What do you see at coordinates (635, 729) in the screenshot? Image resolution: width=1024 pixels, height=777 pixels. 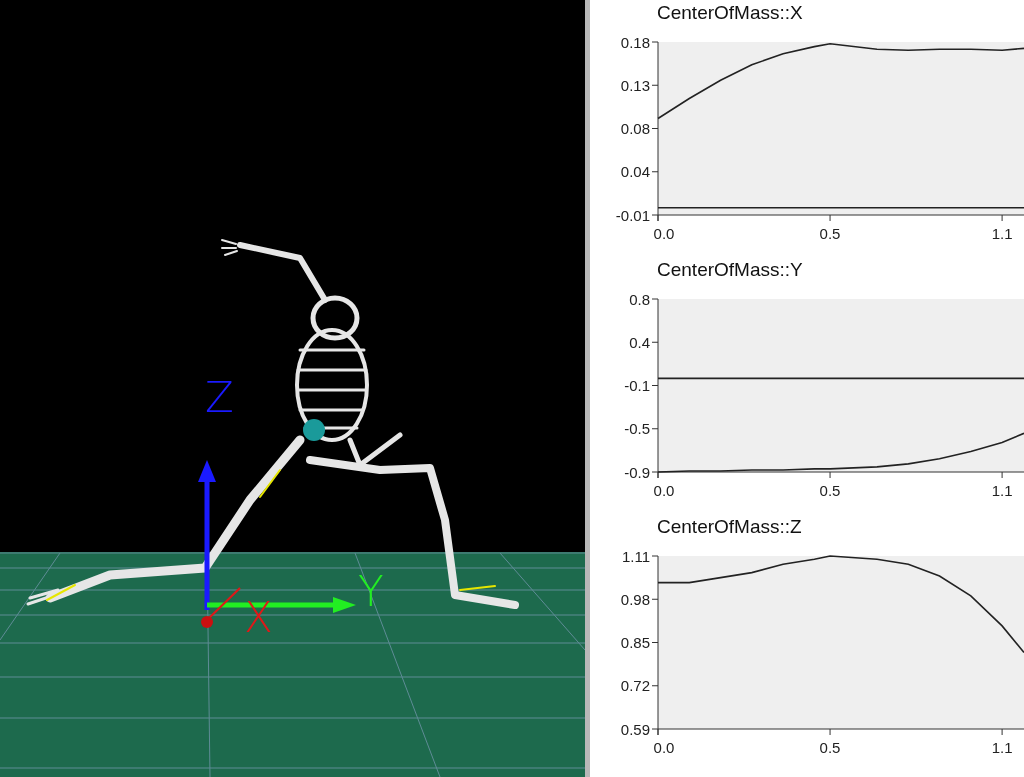 I see `y-tick-label: 0.59` at bounding box center [635, 729].